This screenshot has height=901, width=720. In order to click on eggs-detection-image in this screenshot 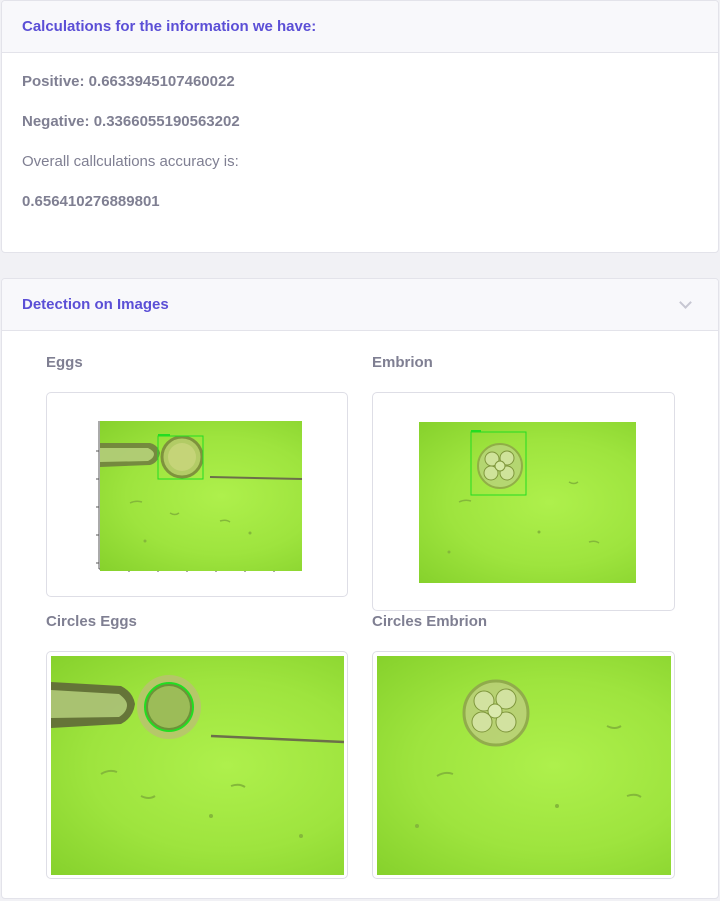, I will do `click(201, 496)`.